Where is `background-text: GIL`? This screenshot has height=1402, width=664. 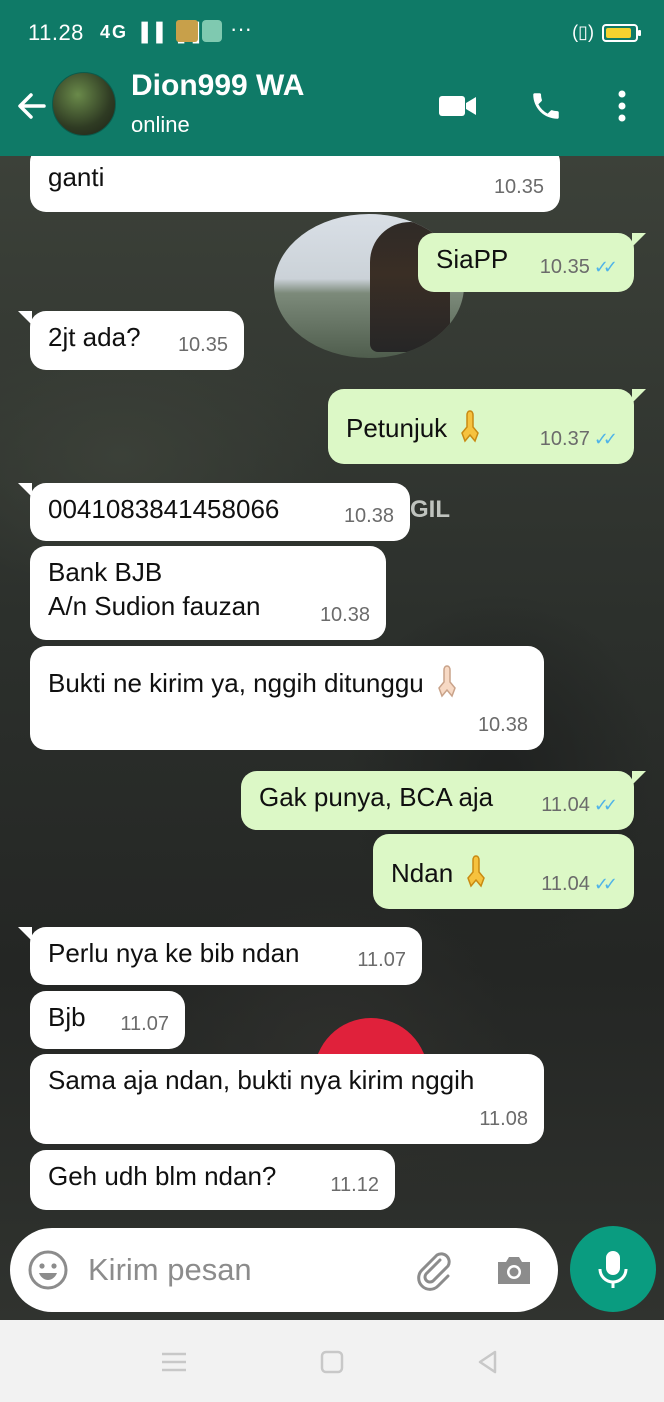 background-text: GIL is located at coordinates (430, 509).